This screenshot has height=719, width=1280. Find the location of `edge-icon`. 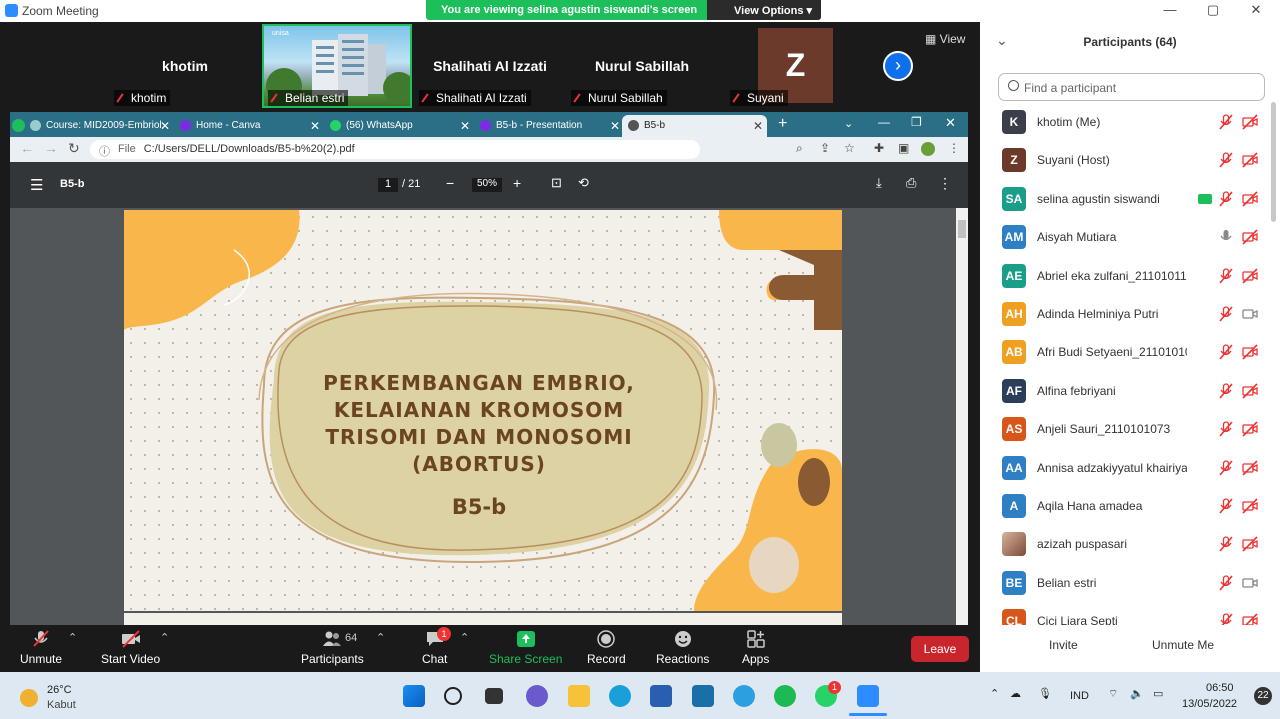

edge-icon is located at coordinates (620, 696).